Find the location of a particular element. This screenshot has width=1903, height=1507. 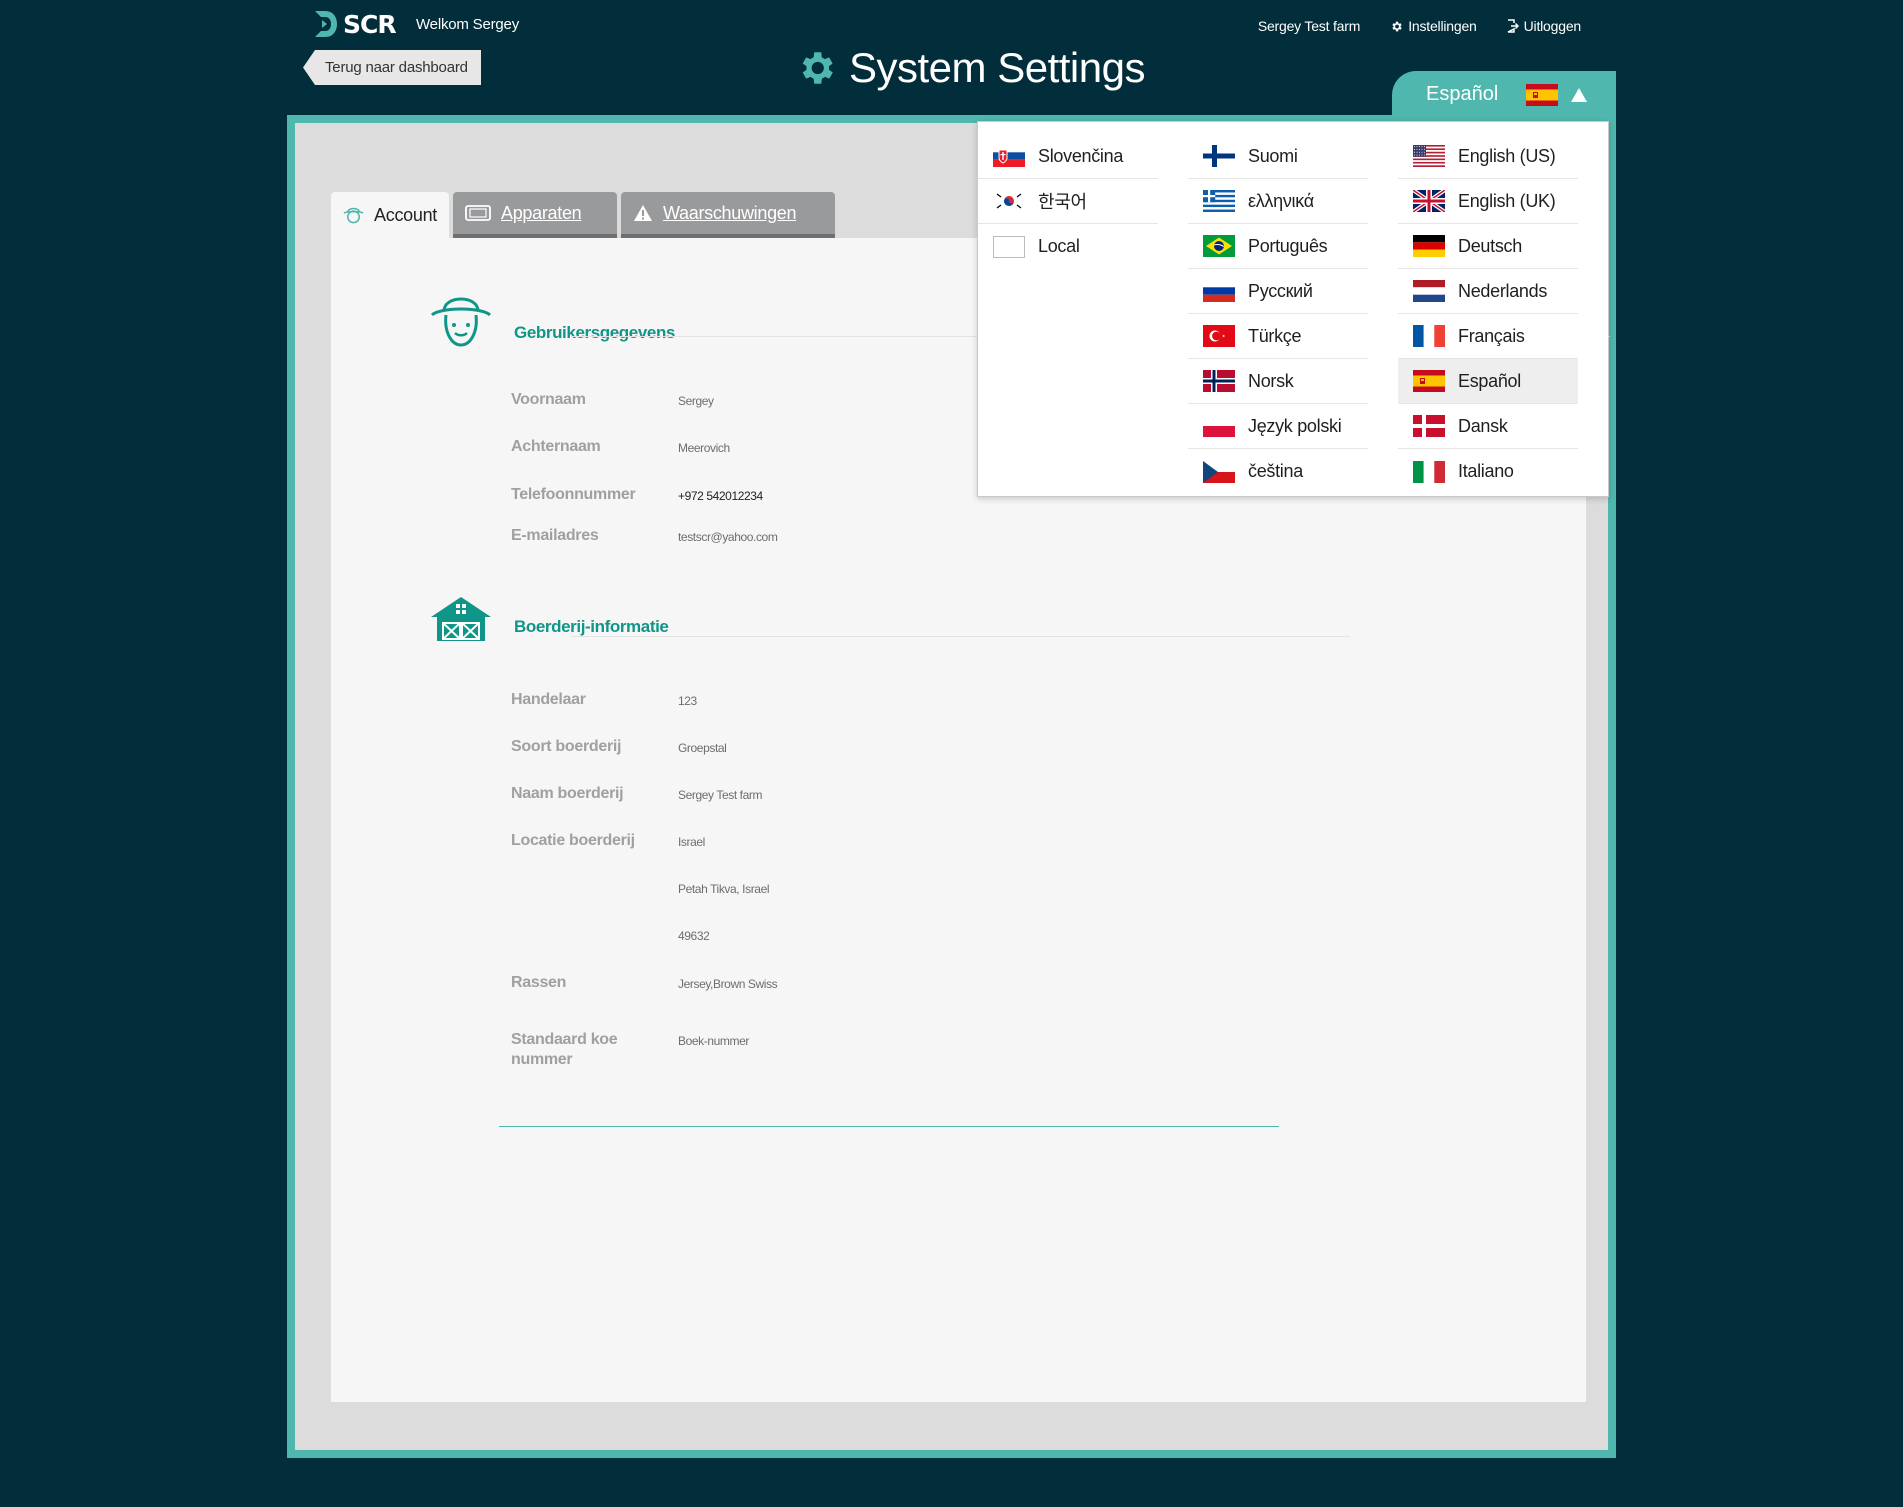

phone-label: Telefoonnummer is located at coordinates (573, 494).